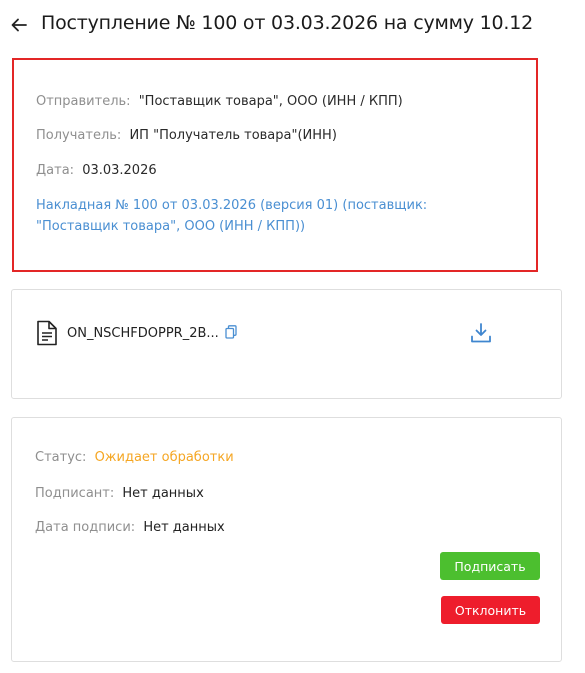 Image resolution: width=585 pixels, height=673 pixels. Describe the element at coordinates (163, 493) in the screenshot. I see `signer-value: Нет данных` at that location.